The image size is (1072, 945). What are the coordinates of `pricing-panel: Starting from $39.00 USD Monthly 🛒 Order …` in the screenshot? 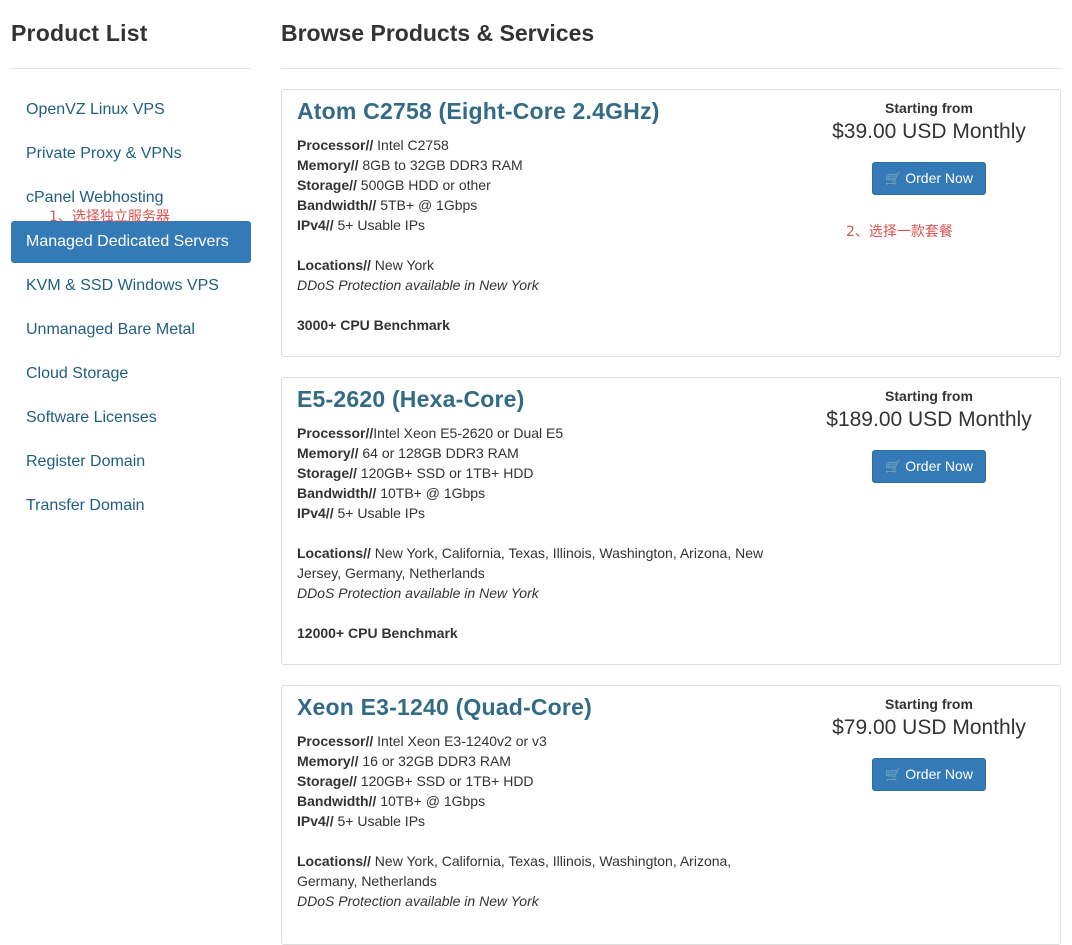 It's located at (929, 147).